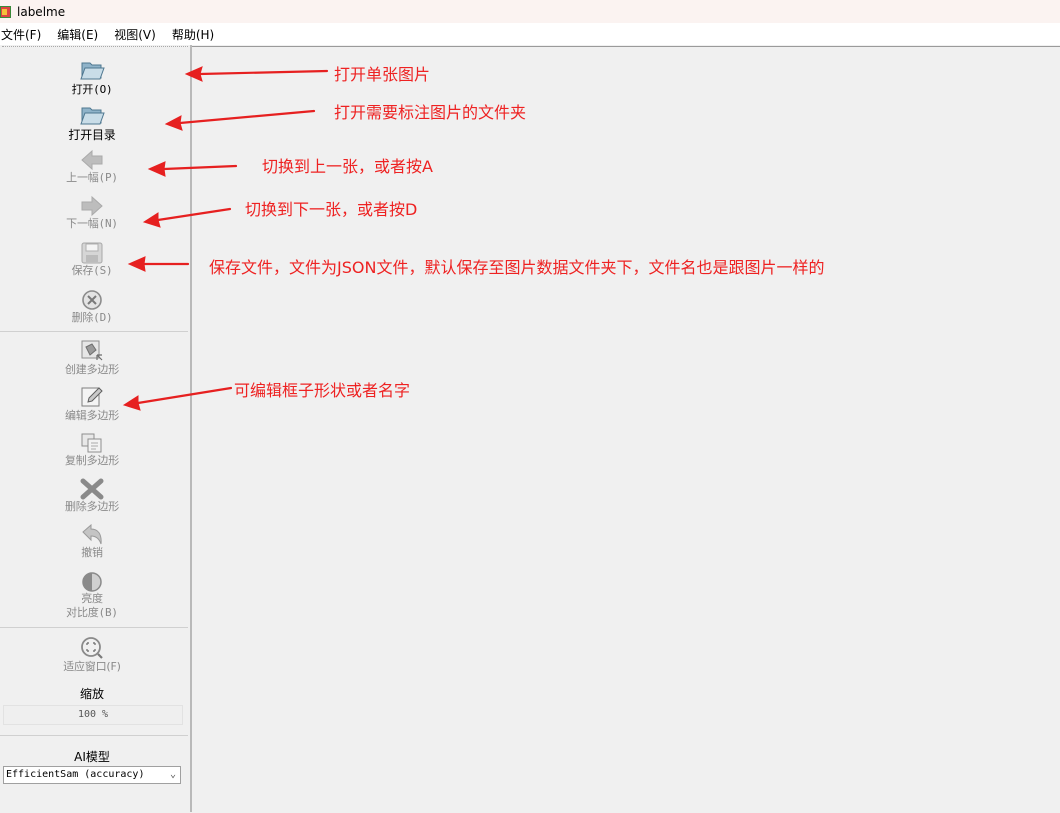 This screenshot has width=1060, height=813. I want to click on menu-view: 视图(V), so click(138, 34).